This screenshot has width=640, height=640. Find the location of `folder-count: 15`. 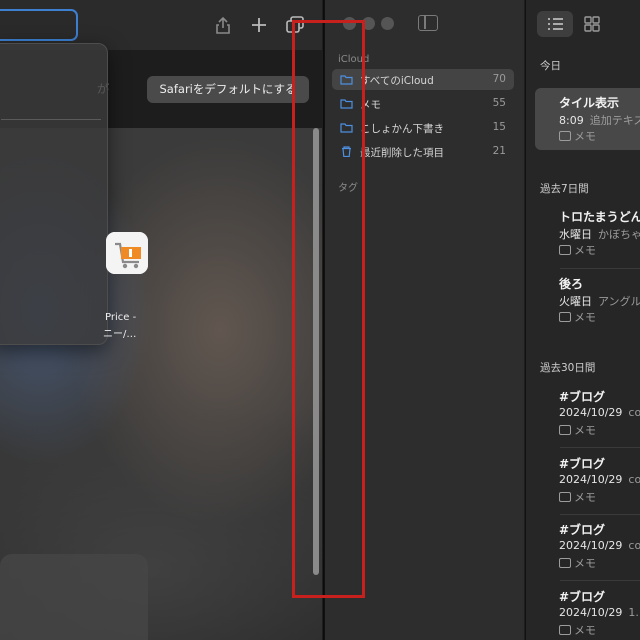

folder-count: 15 is located at coordinates (499, 127).